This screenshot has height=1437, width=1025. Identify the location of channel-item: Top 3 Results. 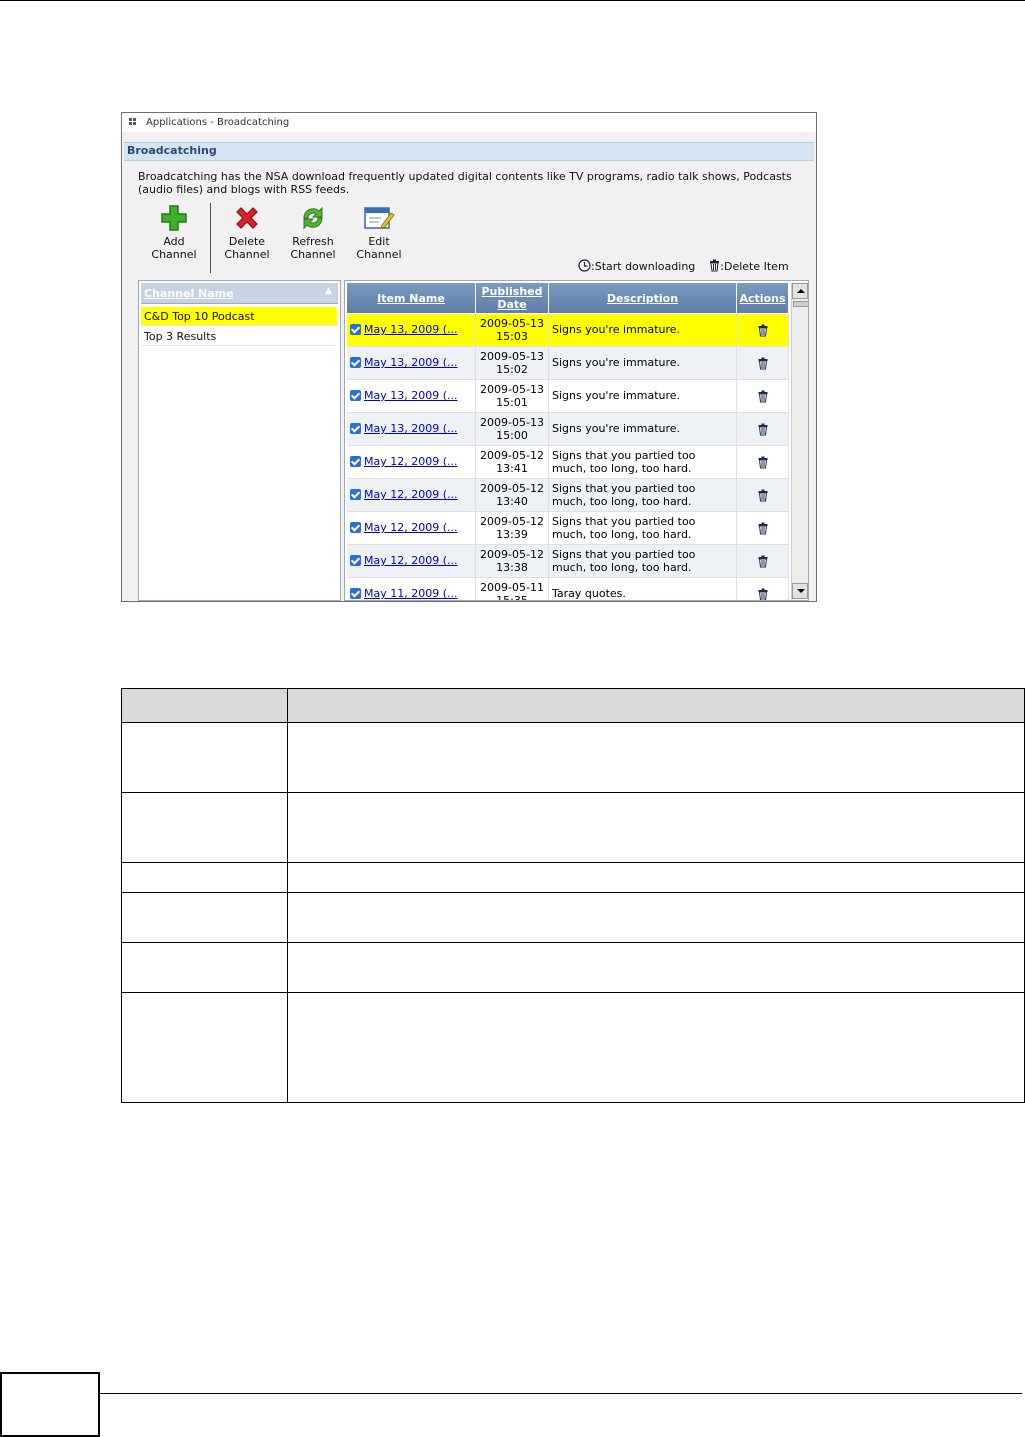
(239, 336).